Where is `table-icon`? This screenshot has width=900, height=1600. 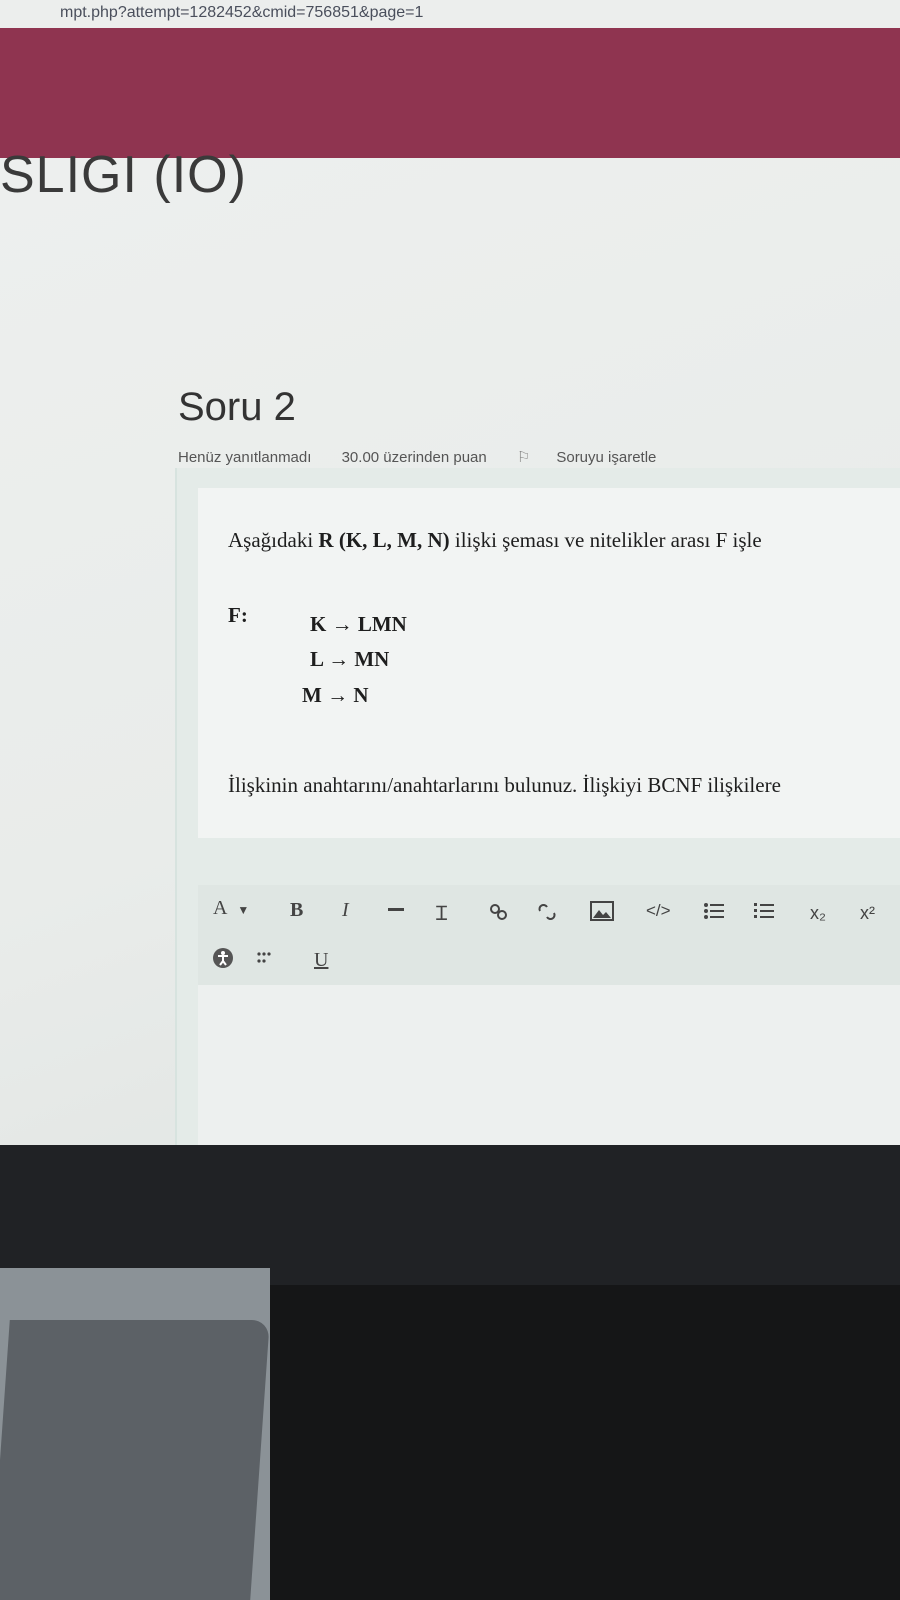
table-icon is located at coordinates (268, 958).